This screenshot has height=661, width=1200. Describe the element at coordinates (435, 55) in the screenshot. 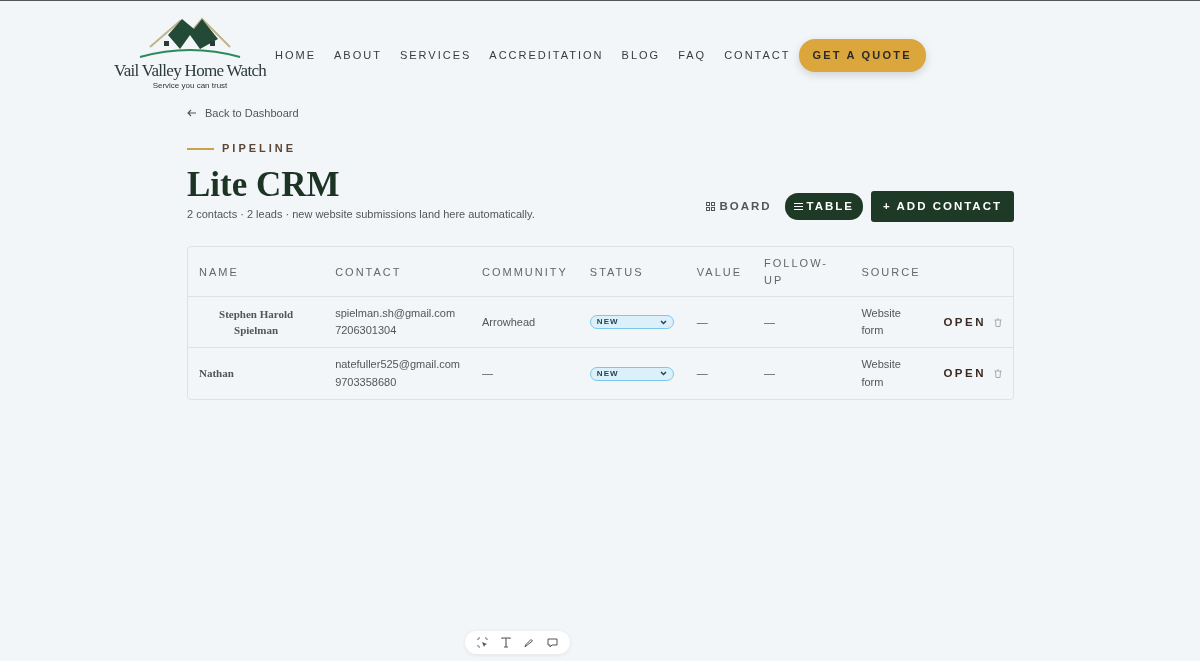

I see `nav-link: SERVICES` at that location.